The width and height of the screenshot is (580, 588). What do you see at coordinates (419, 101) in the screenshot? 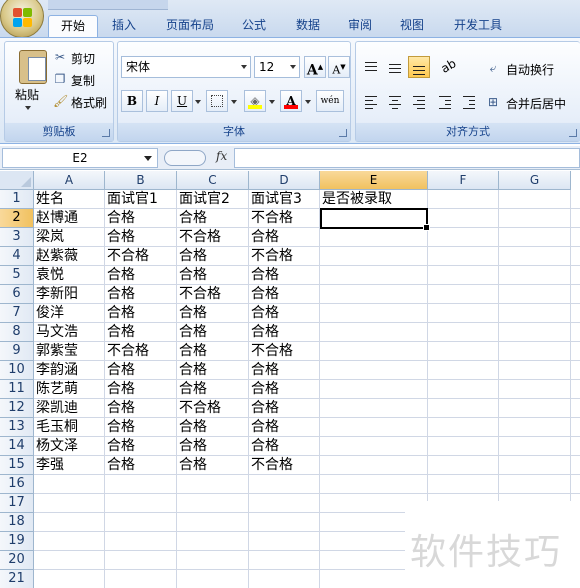
I see `align-right-button` at bounding box center [419, 101].